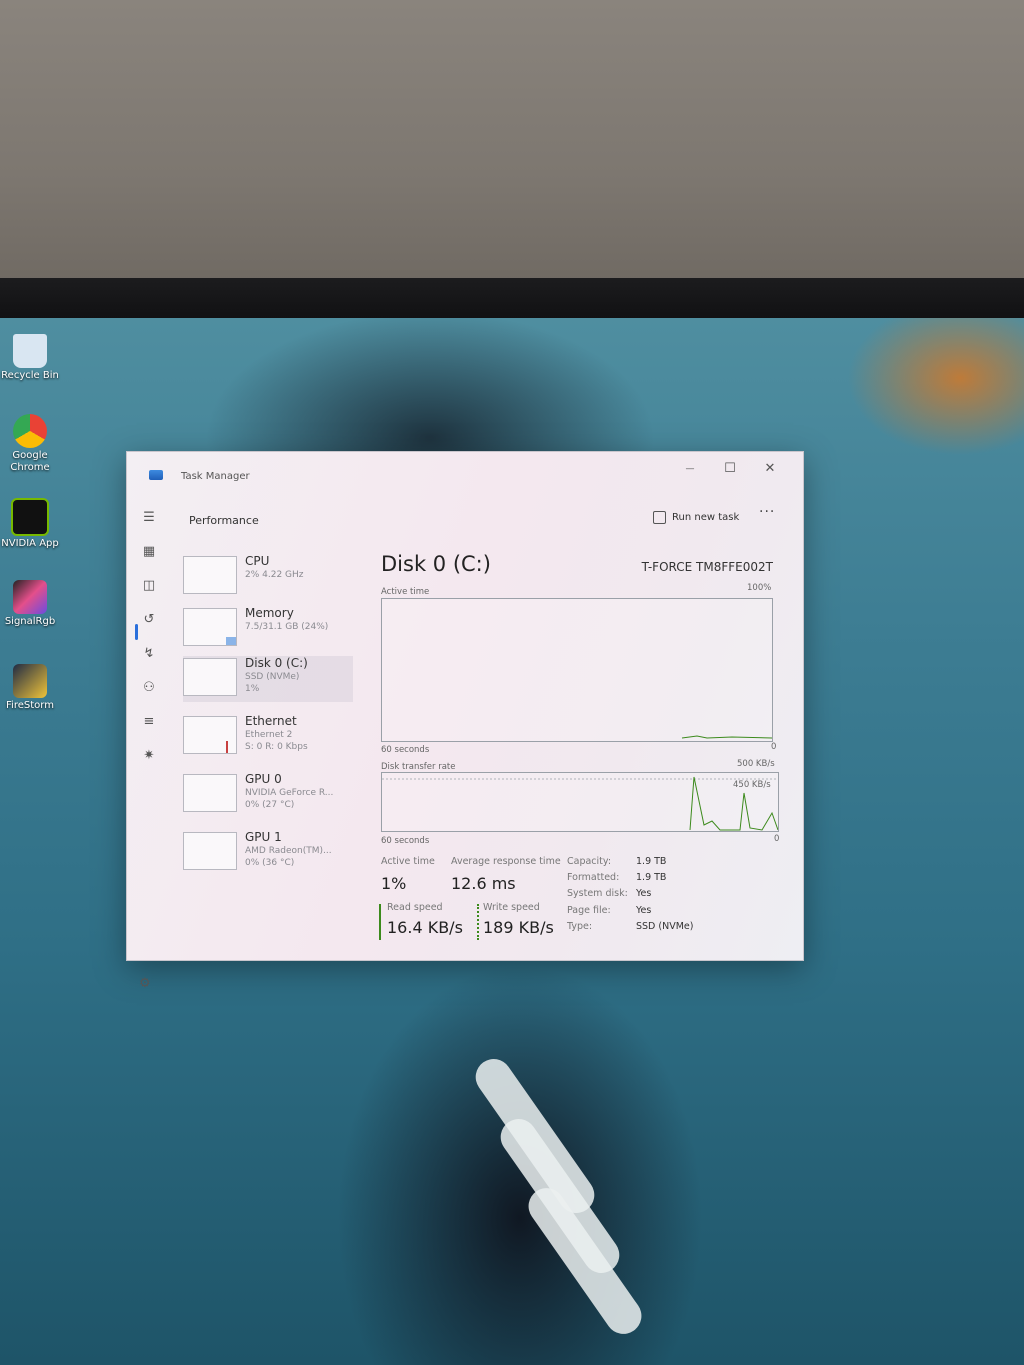  Describe the element at coordinates (577, 670) in the screenshot. I see `active-time-graph` at that location.